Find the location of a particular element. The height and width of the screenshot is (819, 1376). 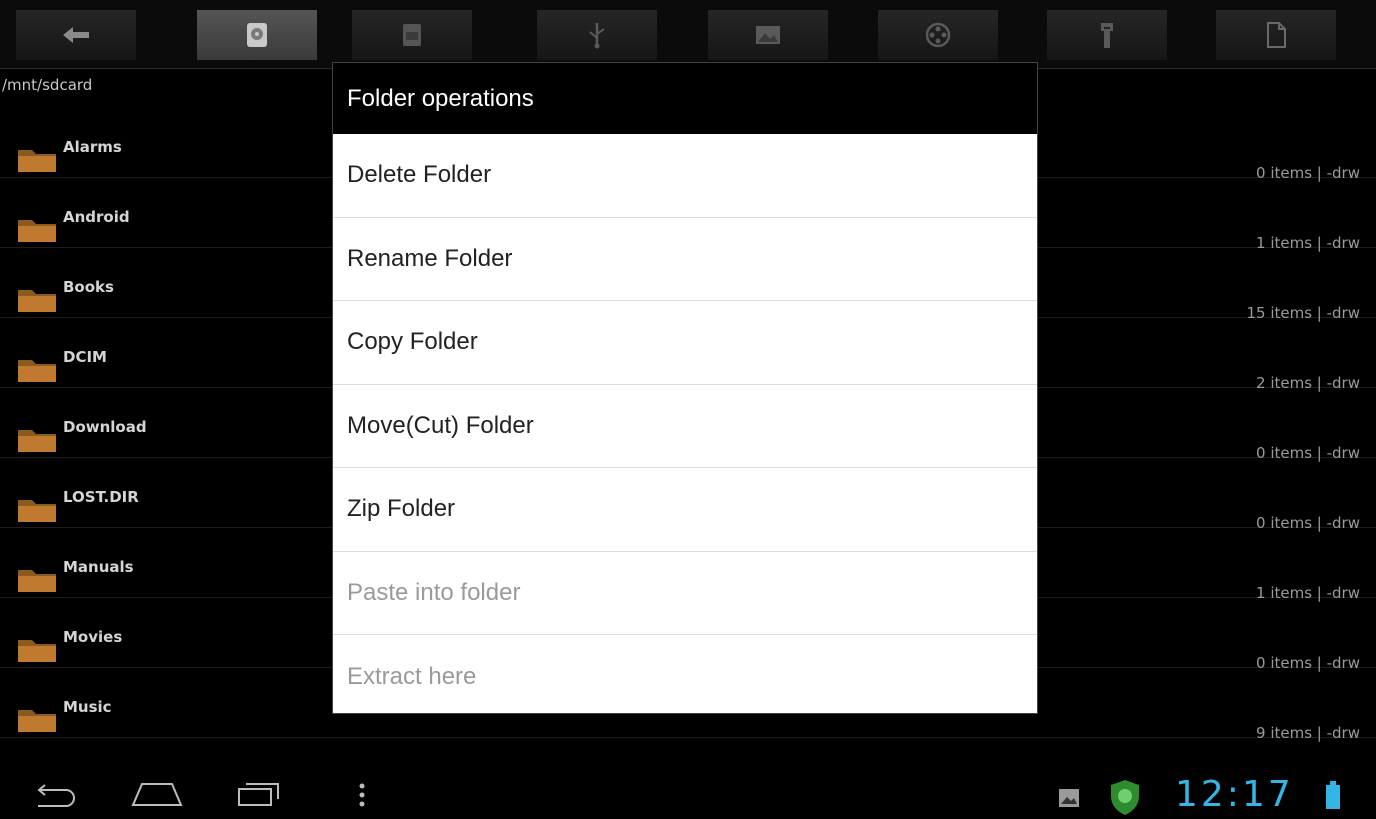

sdcard-button is located at coordinates (257, 35).